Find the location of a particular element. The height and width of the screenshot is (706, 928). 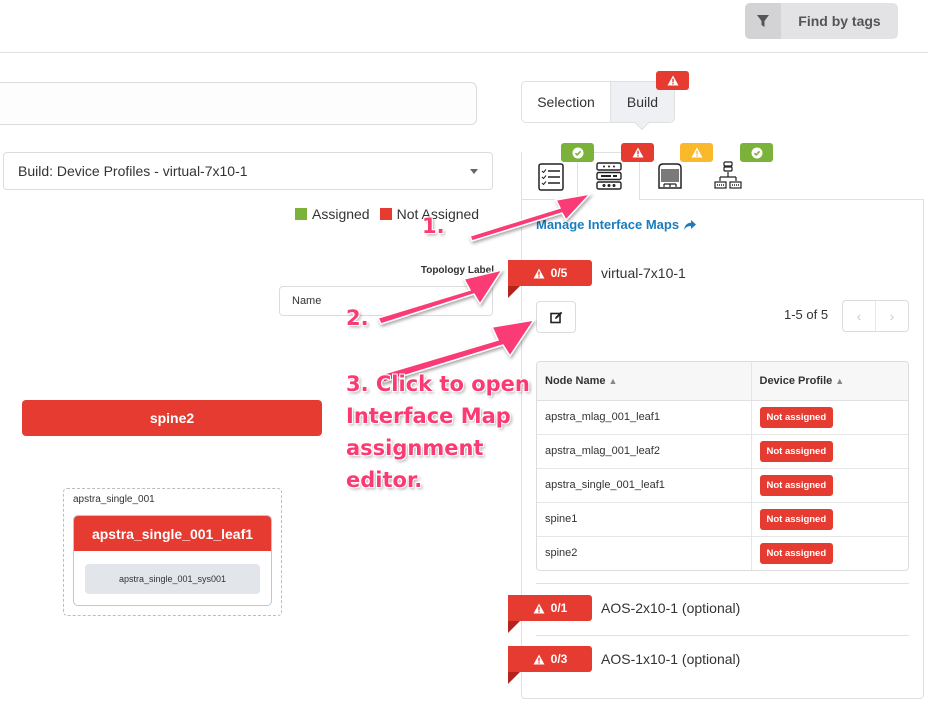

tab-devices is located at coordinates (670, 177).